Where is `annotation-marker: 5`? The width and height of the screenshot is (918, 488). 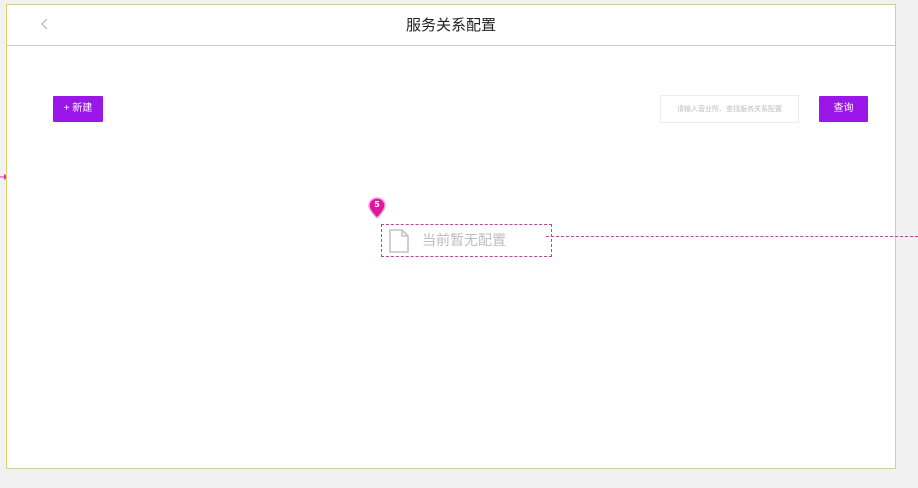 annotation-marker: 5 is located at coordinates (377, 208).